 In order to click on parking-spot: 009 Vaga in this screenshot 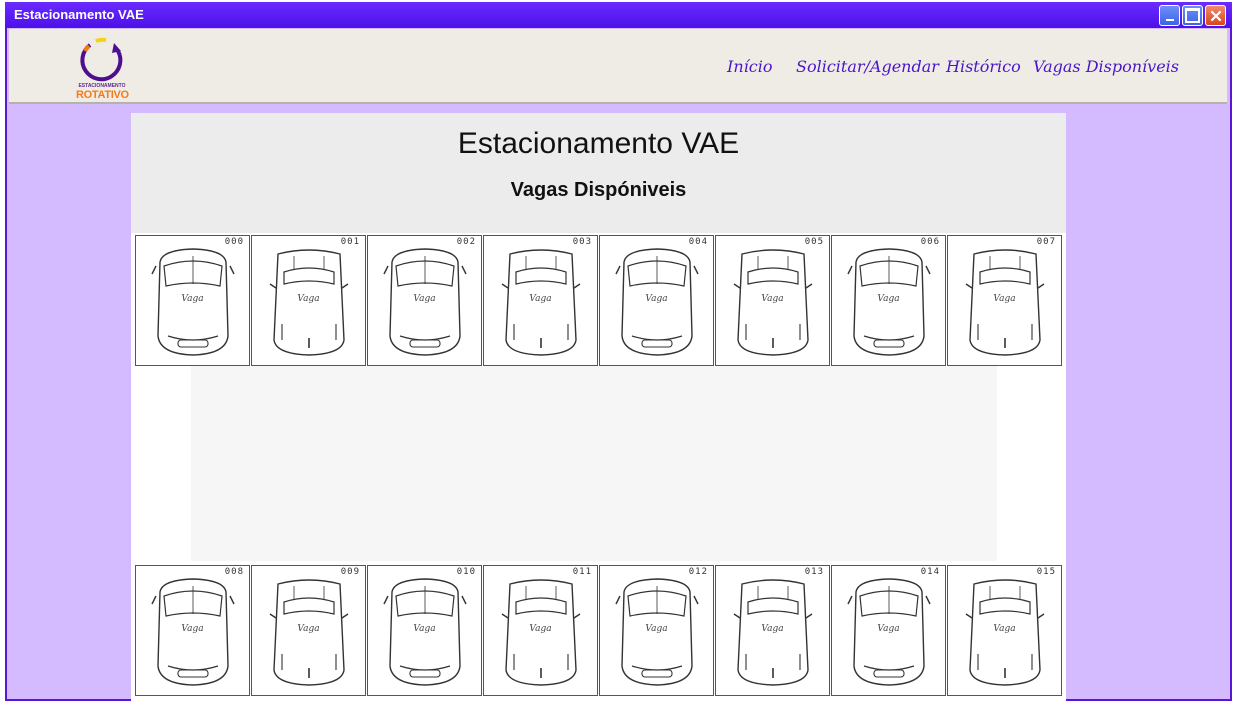, I will do `click(308, 630)`.